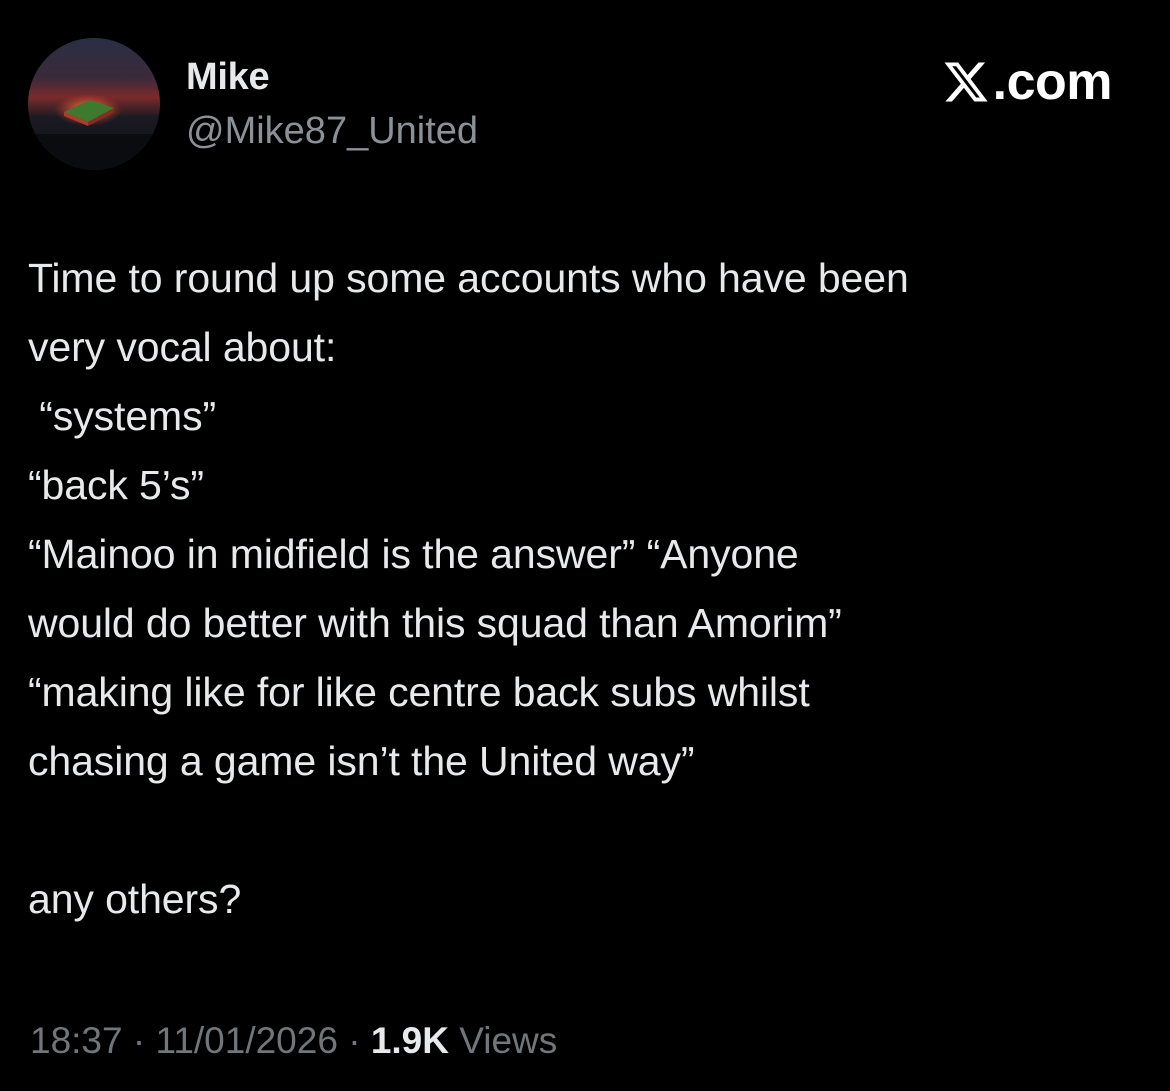  What do you see at coordinates (135, 899) in the screenshot?
I see `tweet-line: any others?` at bounding box center [135, 899].